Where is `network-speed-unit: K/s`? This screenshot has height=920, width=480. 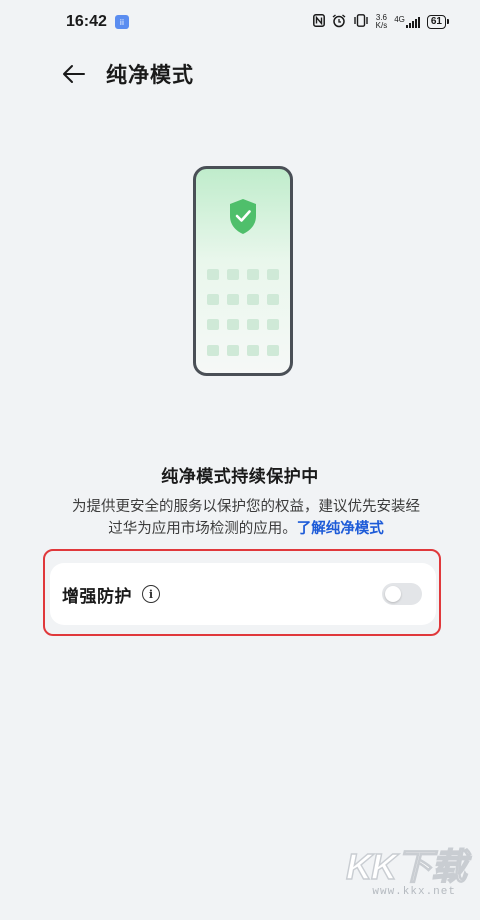
network-speed-unit: K/s is located at coordinates (381, 25).